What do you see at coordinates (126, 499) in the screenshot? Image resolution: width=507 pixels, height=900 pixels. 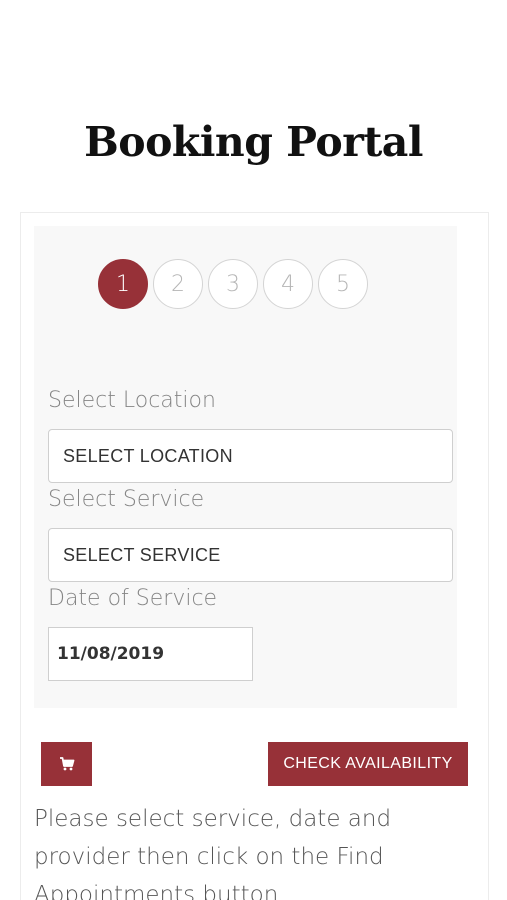 I see `service-label: Select Service` at bounding box center [126, 499].